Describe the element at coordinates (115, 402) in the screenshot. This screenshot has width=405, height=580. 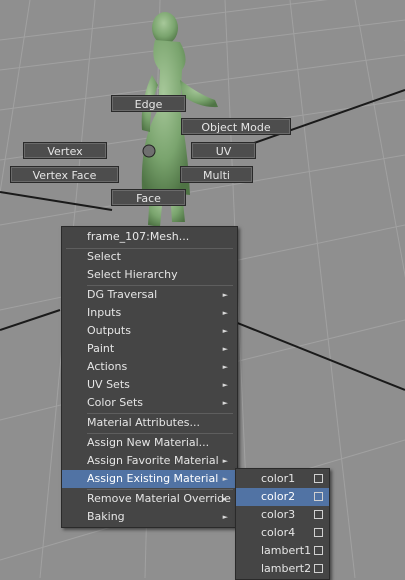
I see `menu-item-label: Color Sets` at that location.